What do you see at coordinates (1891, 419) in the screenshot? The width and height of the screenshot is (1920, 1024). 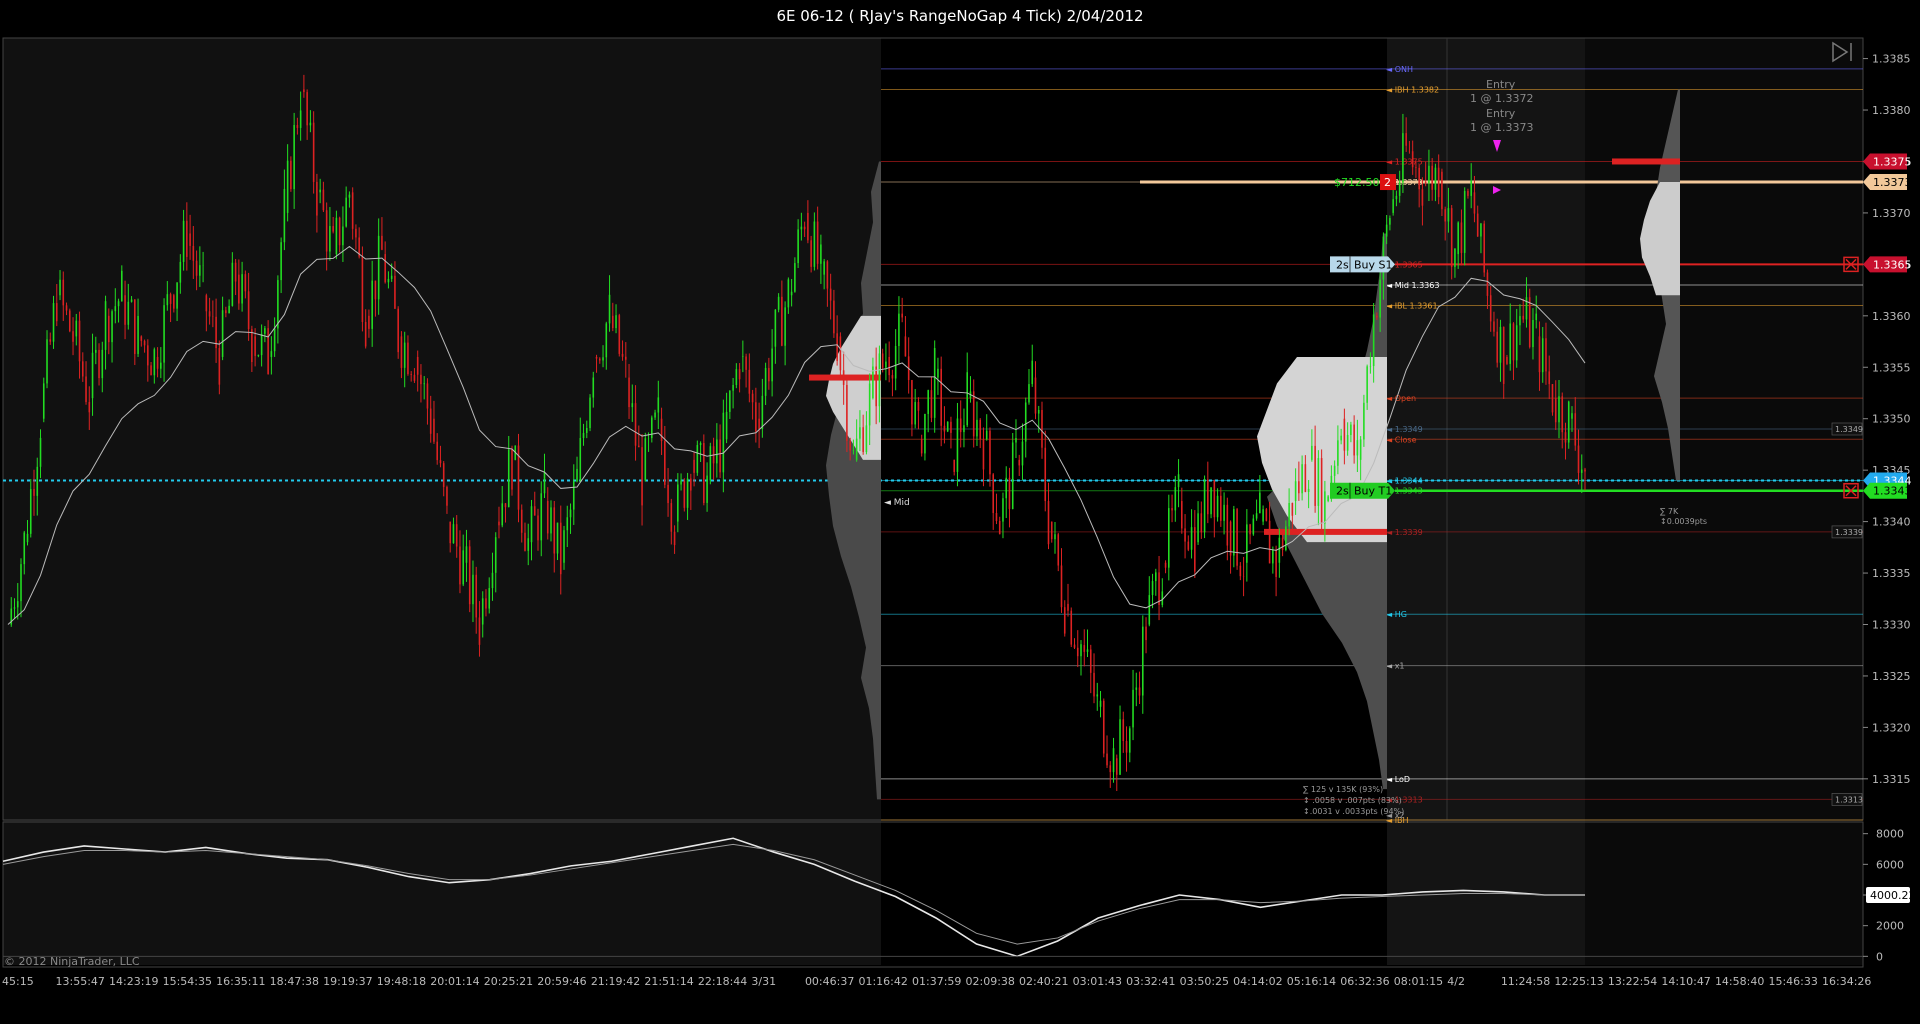 I see `price-axis-tick-label: 1.3350` at bounding box center [1891, 419].